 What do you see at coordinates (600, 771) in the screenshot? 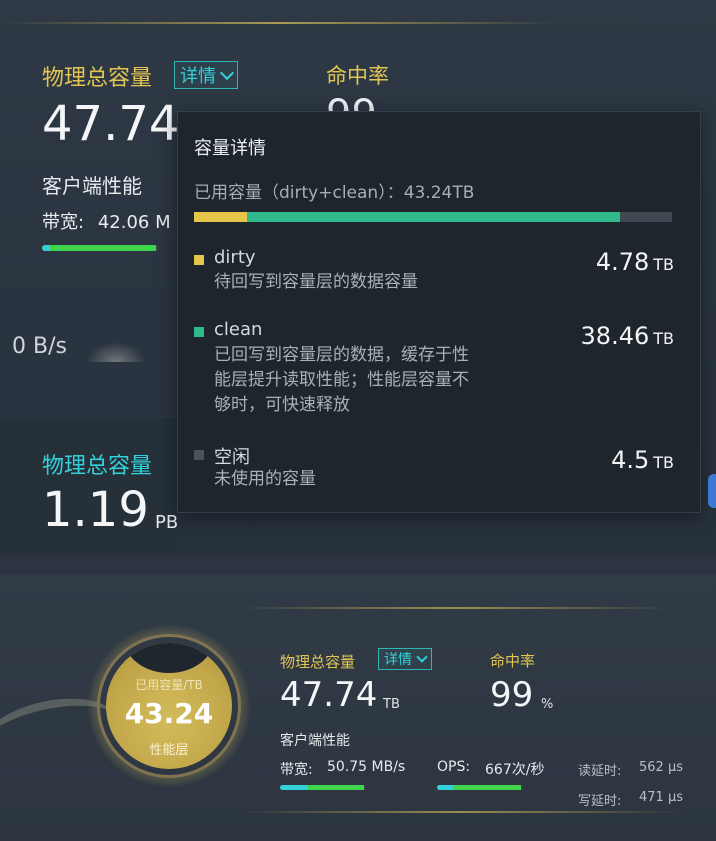
I see `read-latency-label: 读延时:` at bounding box center [600, 771].